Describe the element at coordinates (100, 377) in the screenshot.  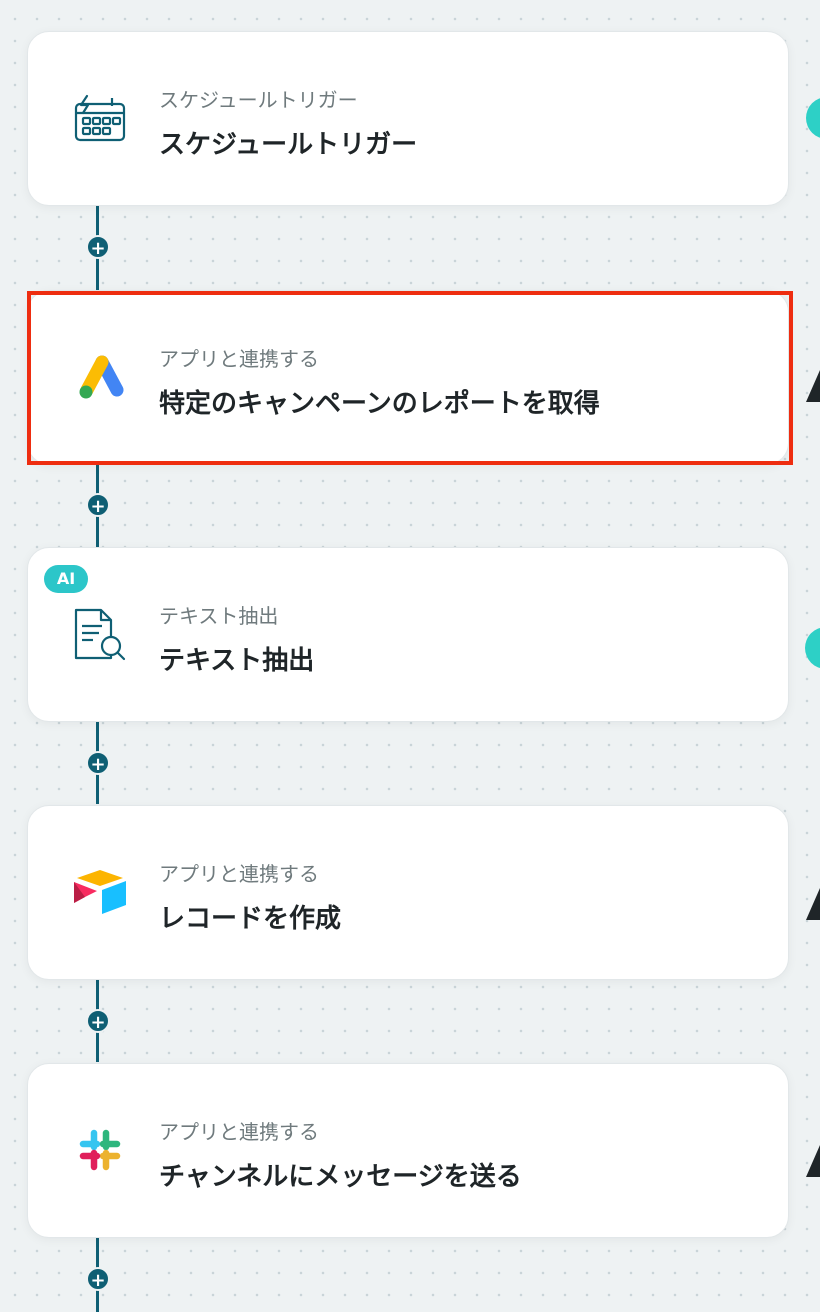
I see `google-ads-icon` at that location.